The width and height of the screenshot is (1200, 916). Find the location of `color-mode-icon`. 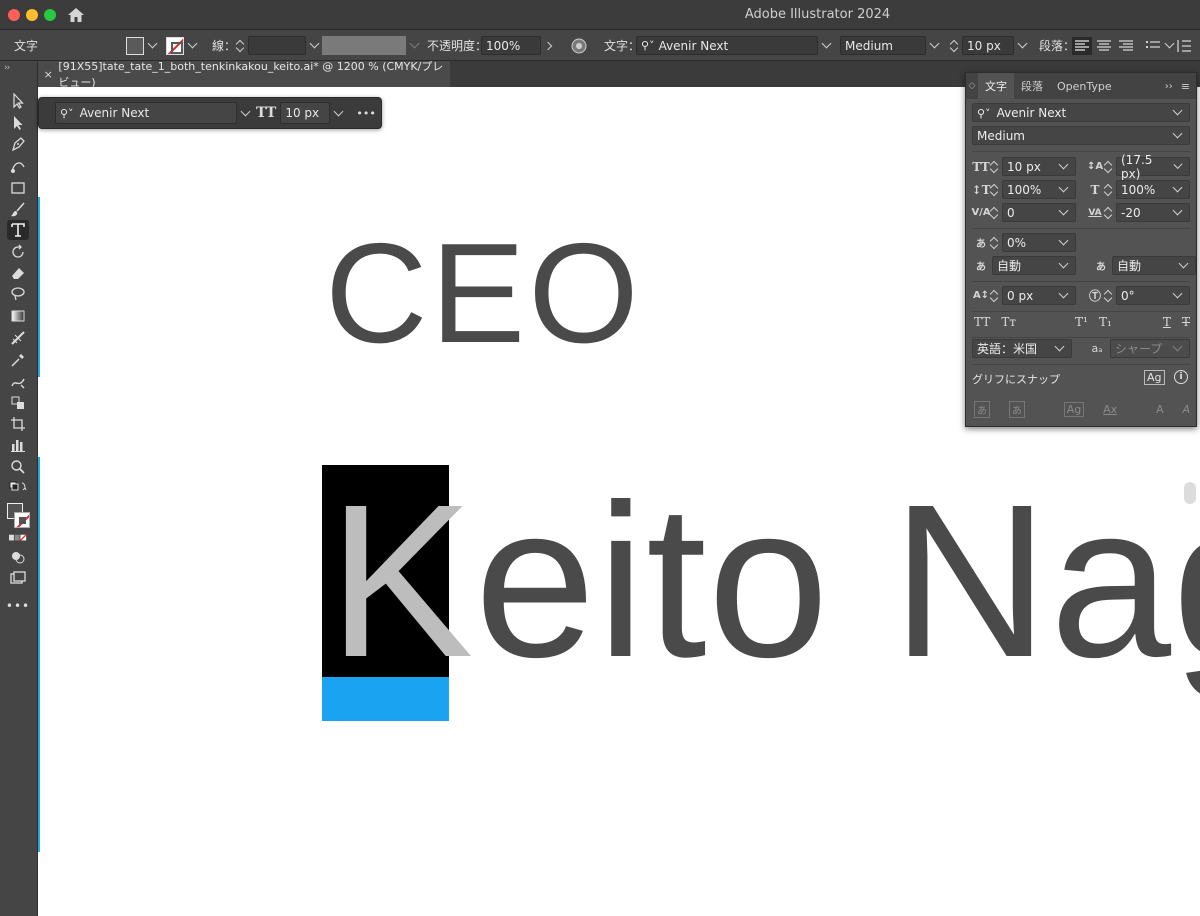

color-mode-icon is located at coordinates (18, 538).